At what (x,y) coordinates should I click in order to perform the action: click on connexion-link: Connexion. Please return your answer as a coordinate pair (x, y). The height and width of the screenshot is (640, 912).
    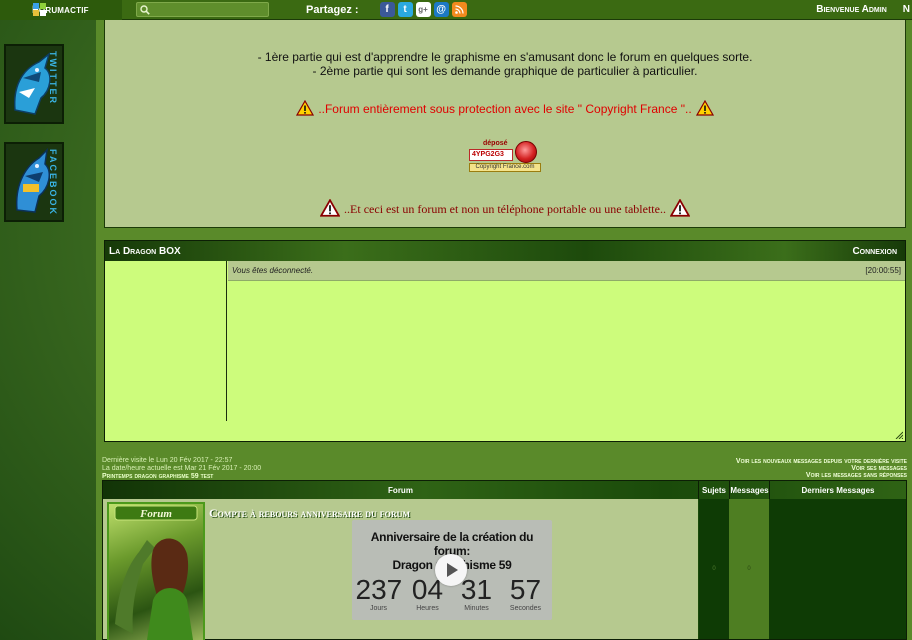
    Looking at the image, I should click on (874, 251).